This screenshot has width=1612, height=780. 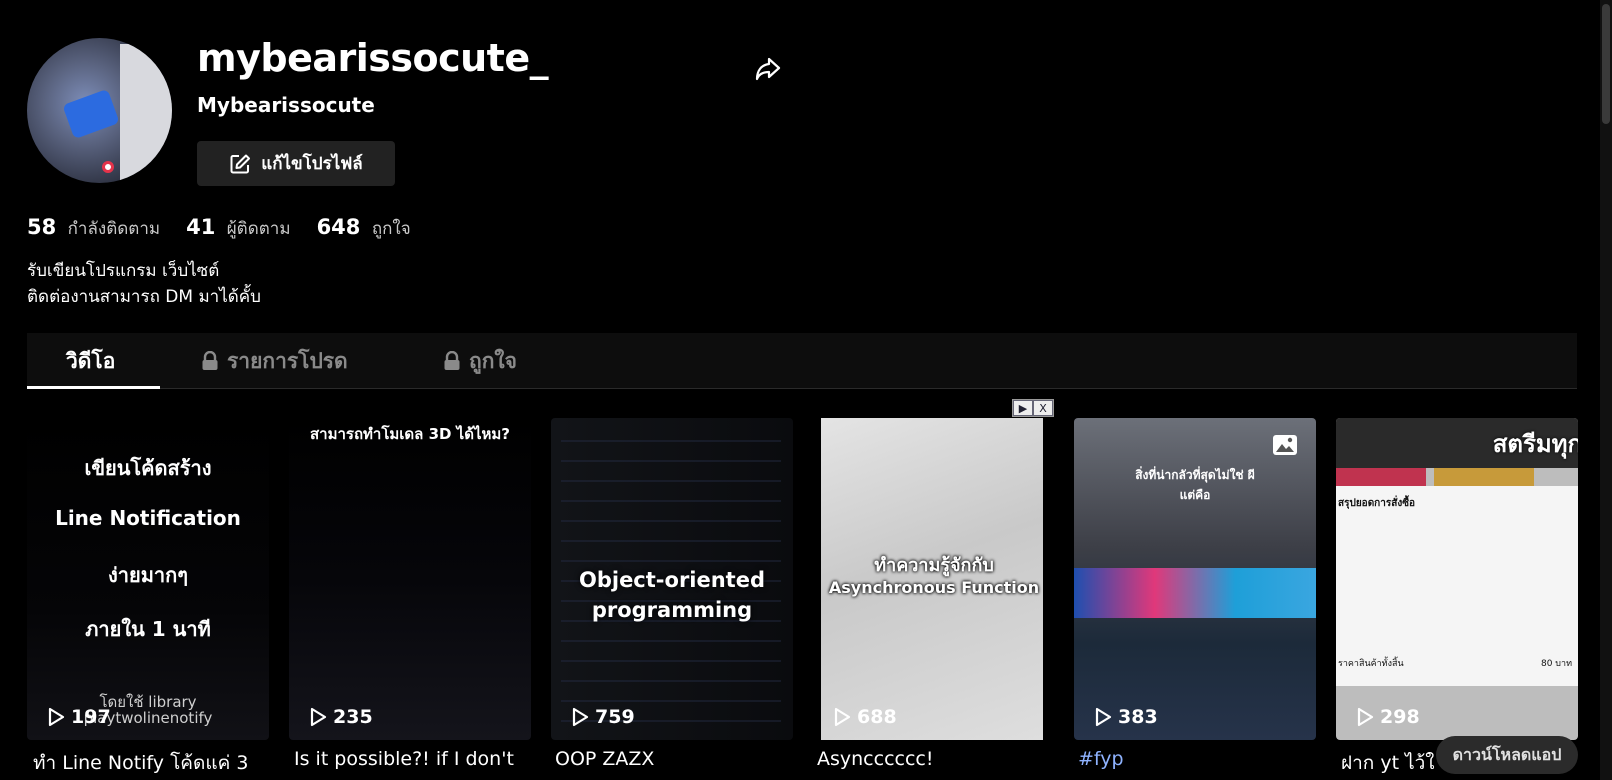 What do you see at coordinates (493, 360) in the screenshot?
I see `tab-label: ถูกใจ` at bounding box center [493, 360].